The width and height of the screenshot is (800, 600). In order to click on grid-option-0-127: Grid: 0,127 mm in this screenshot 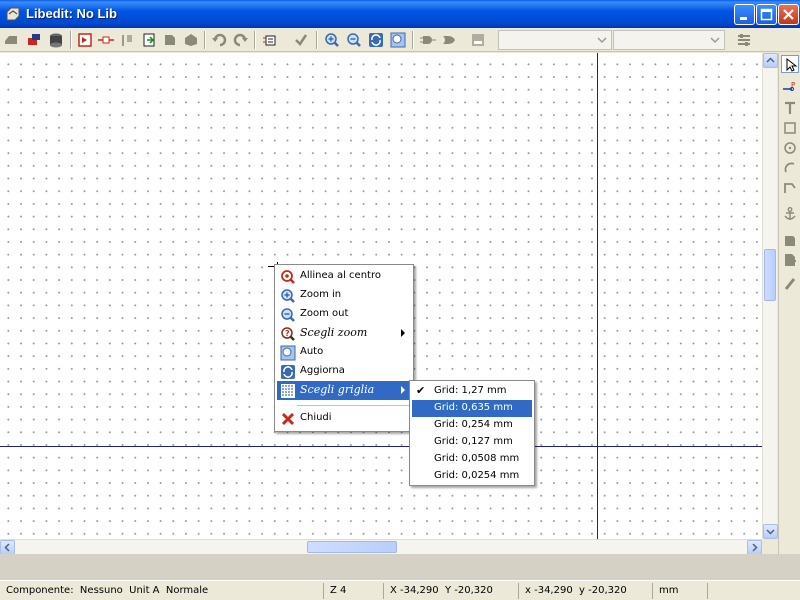, I will do `click(472, 442)`.